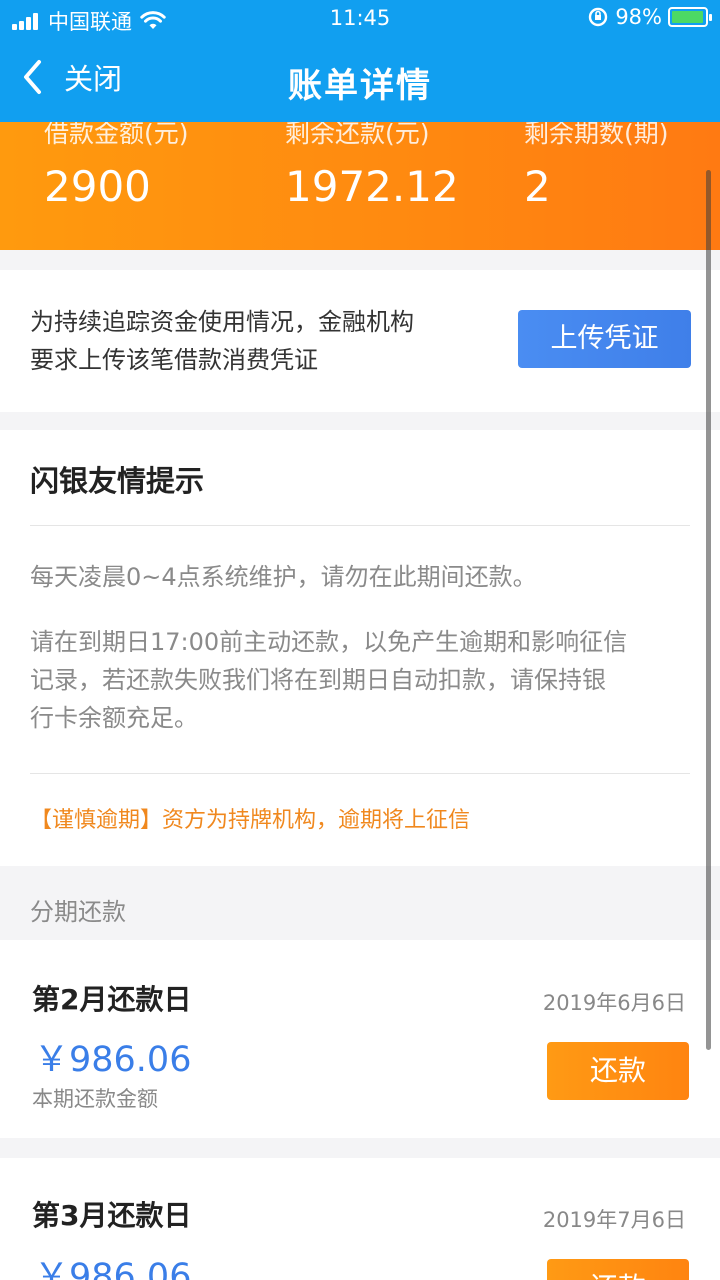 This screenshot has height=1280, width=720. What do you see at coordinates (372, 186) in the screenshot?
I see `summary-value: 1972.12` at bounding box center [372, 186].